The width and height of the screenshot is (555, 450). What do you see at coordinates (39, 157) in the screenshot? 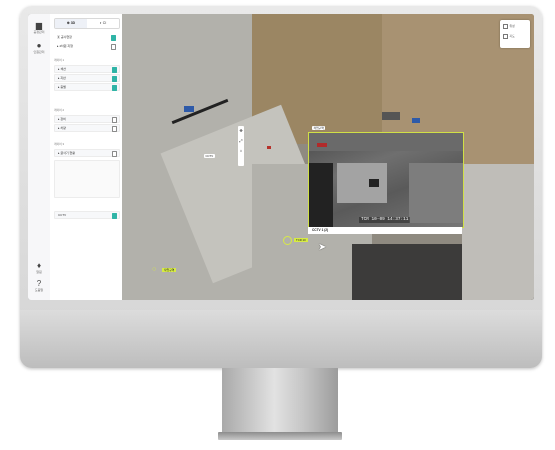
I see `left-rail: ▆ 공정관리 ● 인원관리 ♦ 알림 ? 도움말` at bounding box center [39, 157].